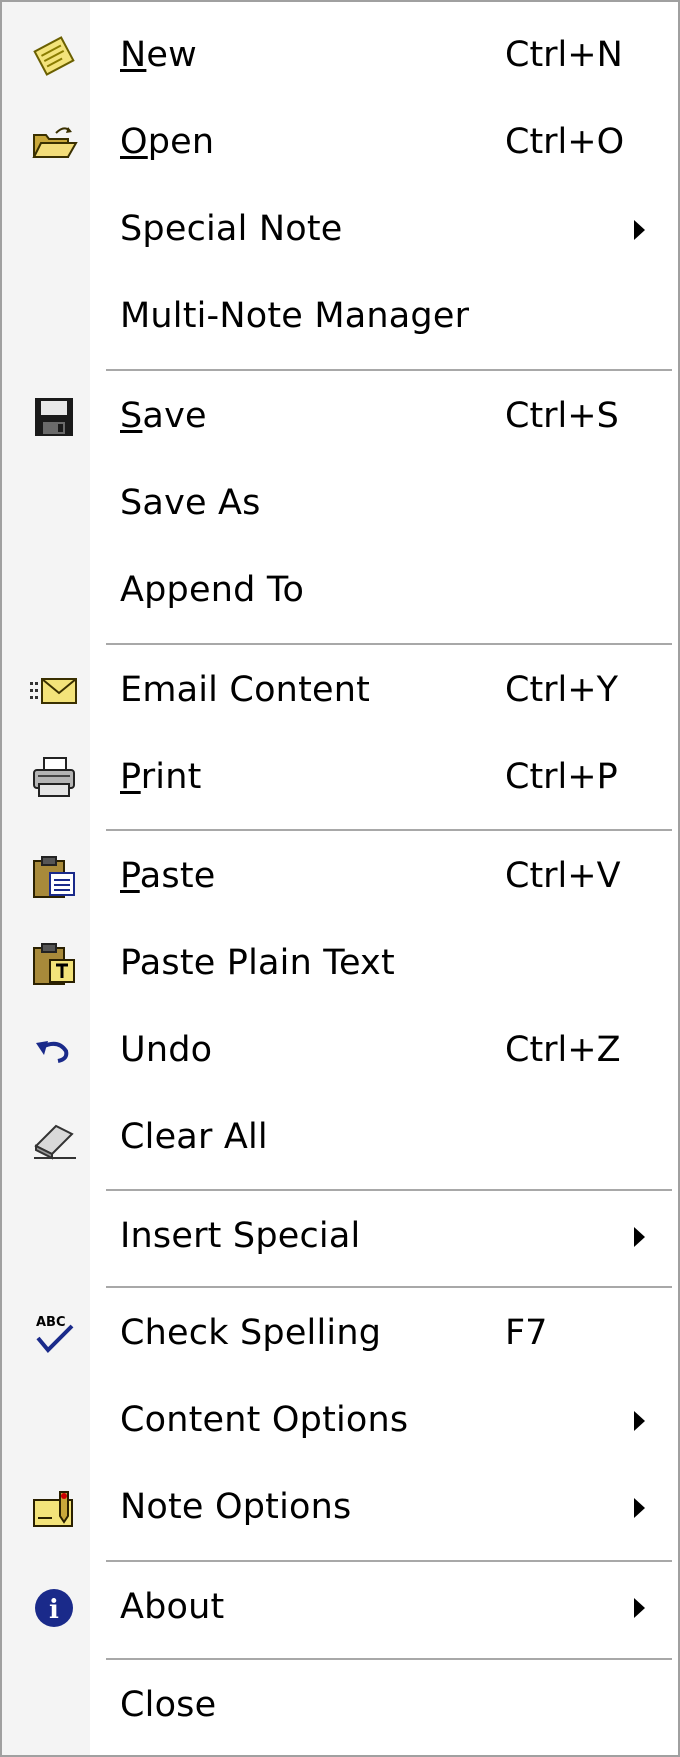 Image resolution: width=680 pixels, height=1757 pixels. What do you see at coordinates (295, 316) in the screenshot?
I see `menu-item-label: Multi-Note Manager` at bounding box center [295, 316].